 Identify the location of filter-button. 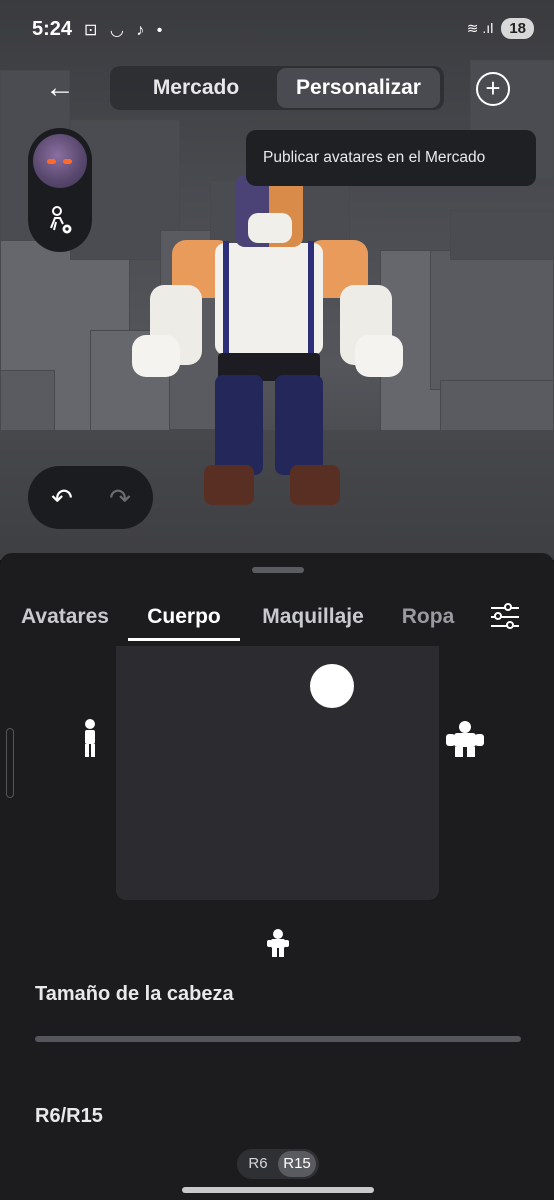
(506, 617).